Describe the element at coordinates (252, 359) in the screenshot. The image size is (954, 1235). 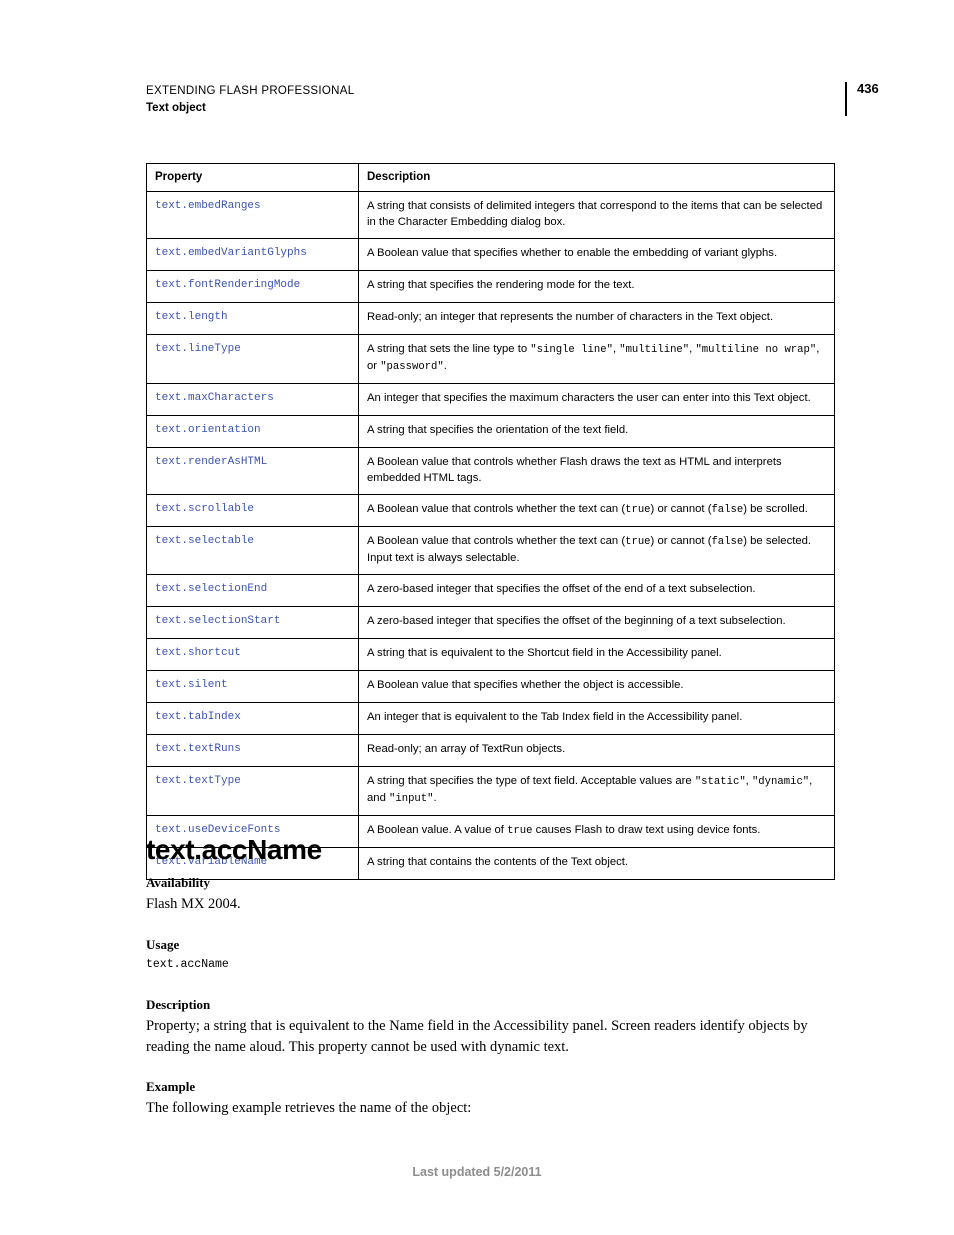
I see `property-name-cell: text.lineType` at that location.